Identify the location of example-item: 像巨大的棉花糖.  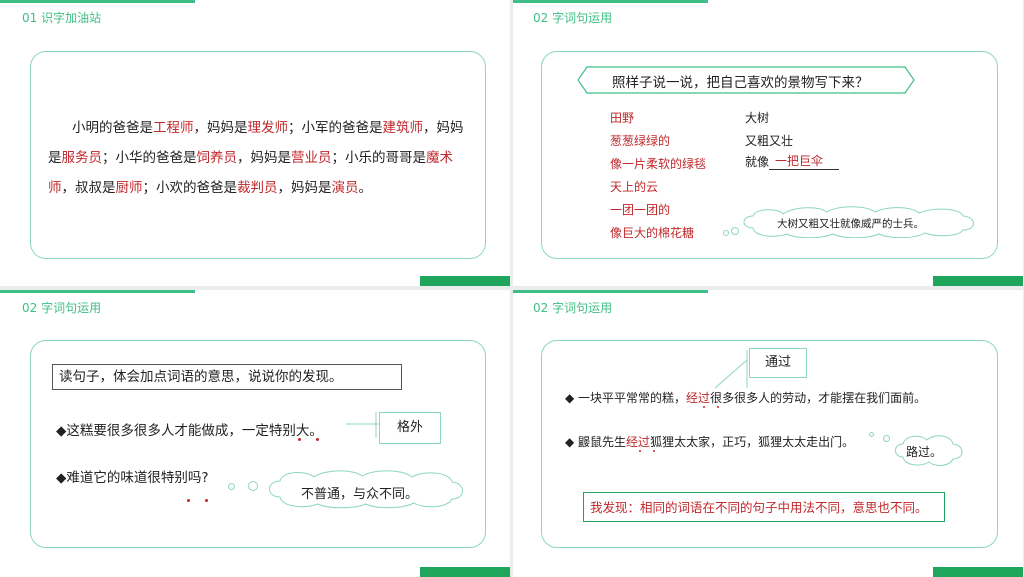
(652, 233).